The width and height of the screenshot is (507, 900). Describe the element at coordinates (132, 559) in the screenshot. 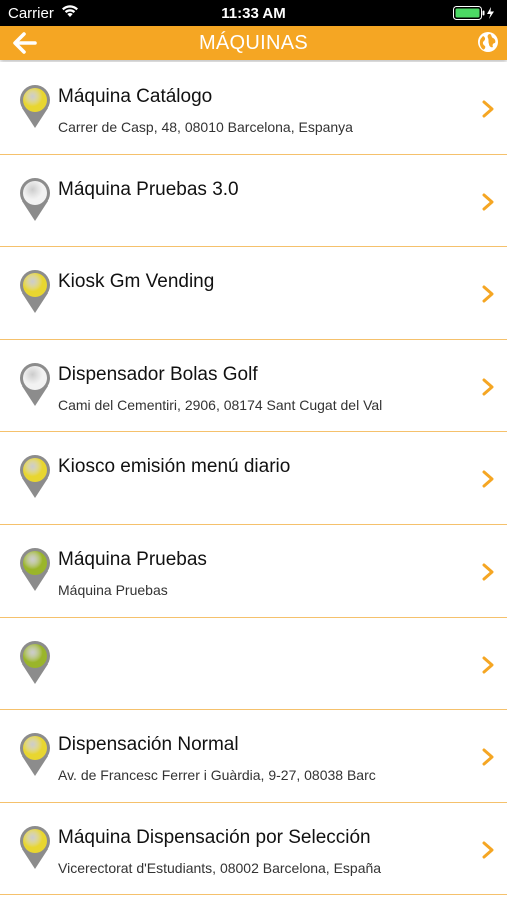

I see `machine-name: Máquina Pruebas` at that location.